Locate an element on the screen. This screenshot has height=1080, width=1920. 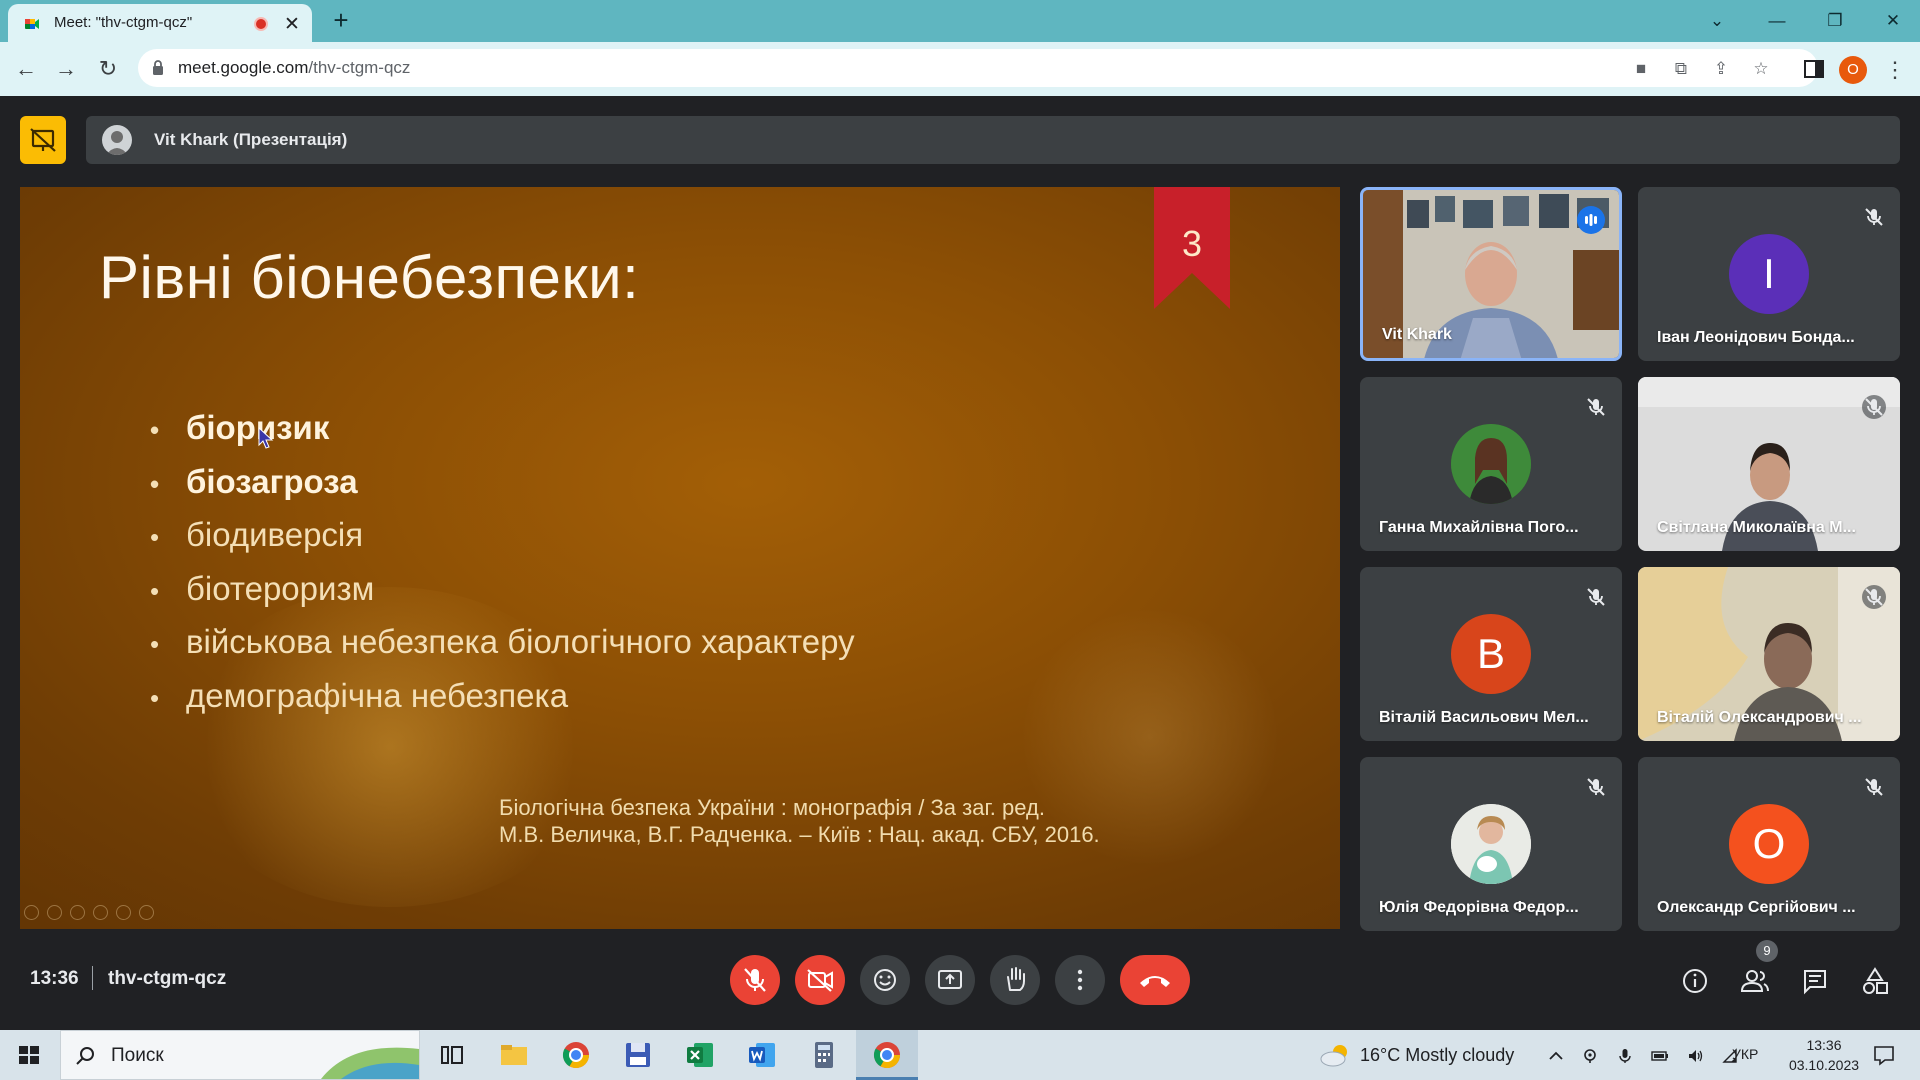
windows-start-icon is located at coordinates (29, 1055).